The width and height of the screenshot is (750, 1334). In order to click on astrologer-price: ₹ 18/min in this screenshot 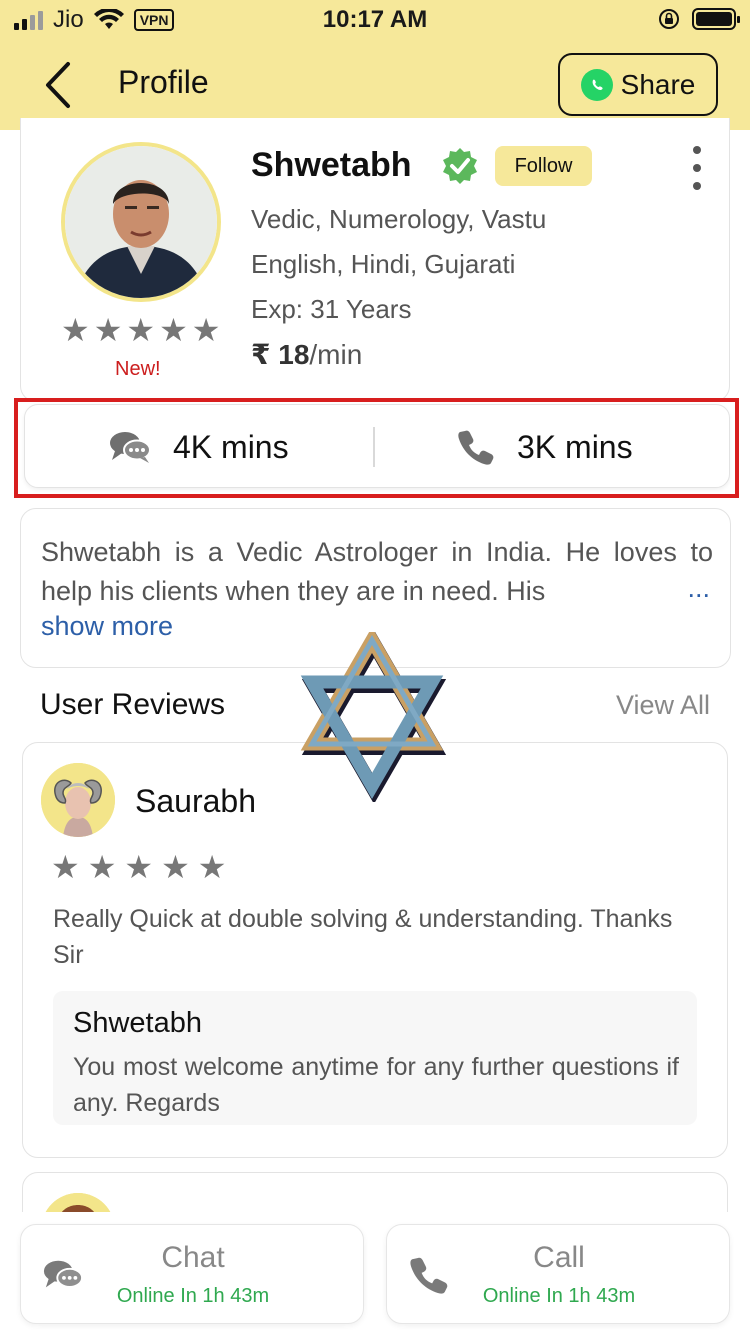, I will do `click(306, 354)`.